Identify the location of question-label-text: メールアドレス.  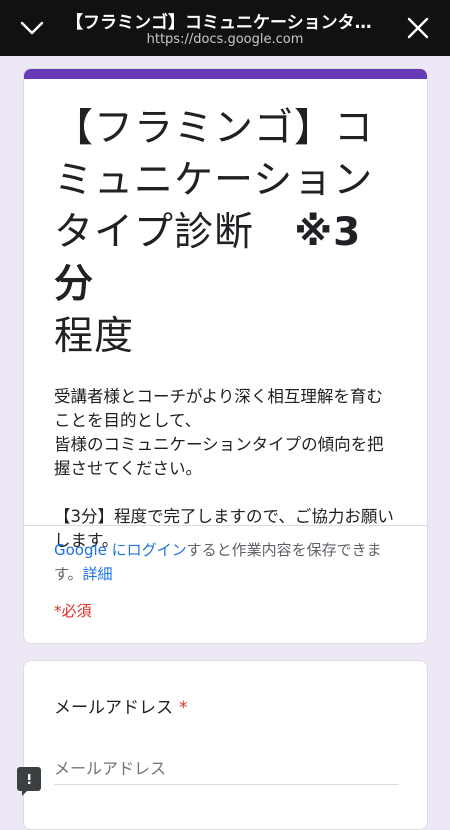
(113, 708).